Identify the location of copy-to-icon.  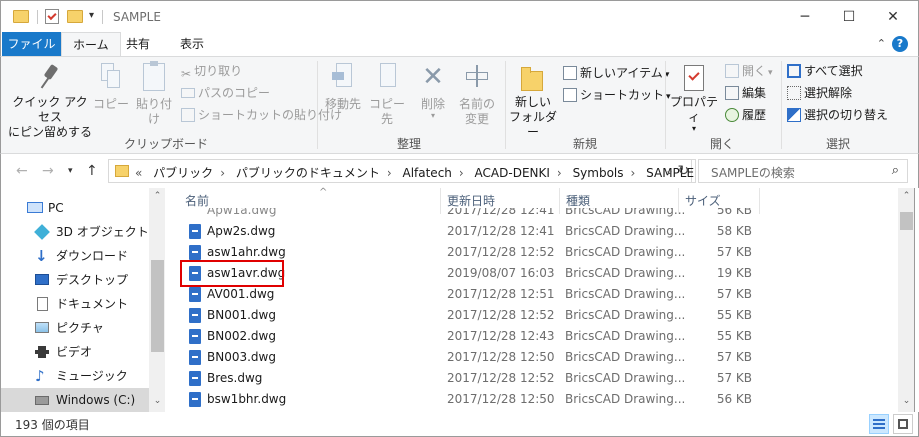
(387, 77).